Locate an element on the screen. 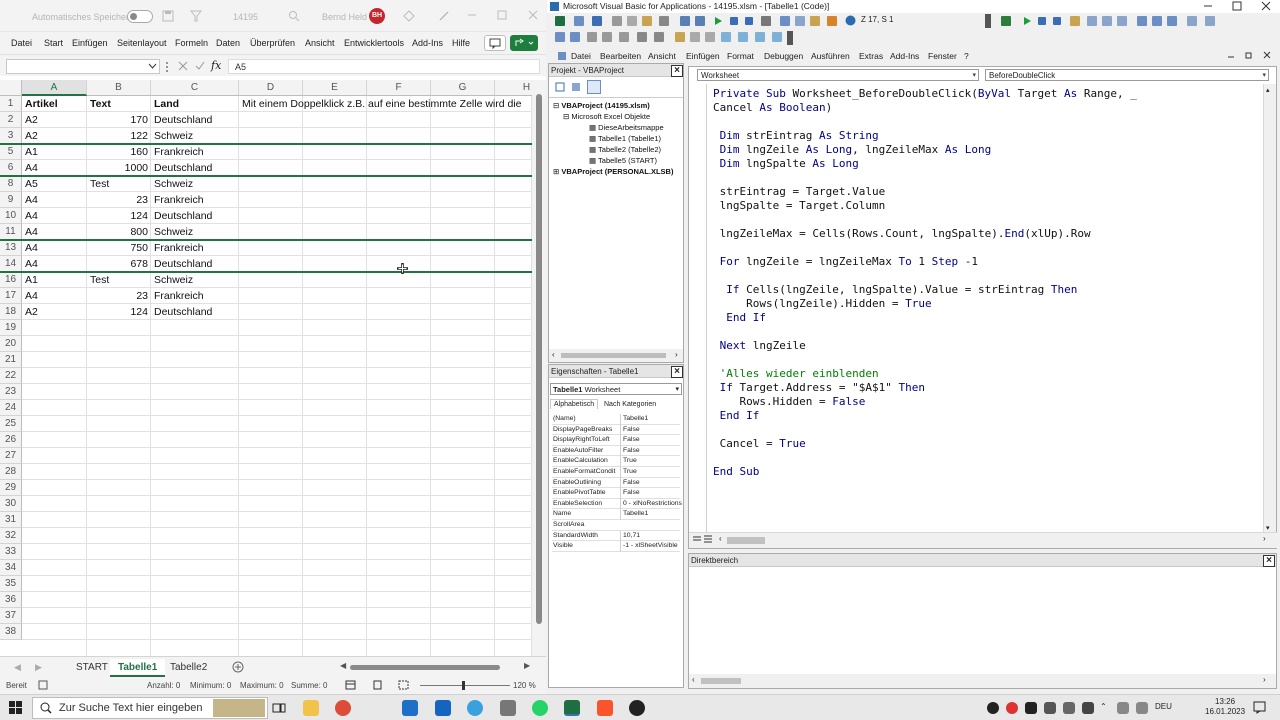 The width and height of the screenshot is (1280, 720). scroll-left-icon-code: ‹ is located at coordinates (720, 538).